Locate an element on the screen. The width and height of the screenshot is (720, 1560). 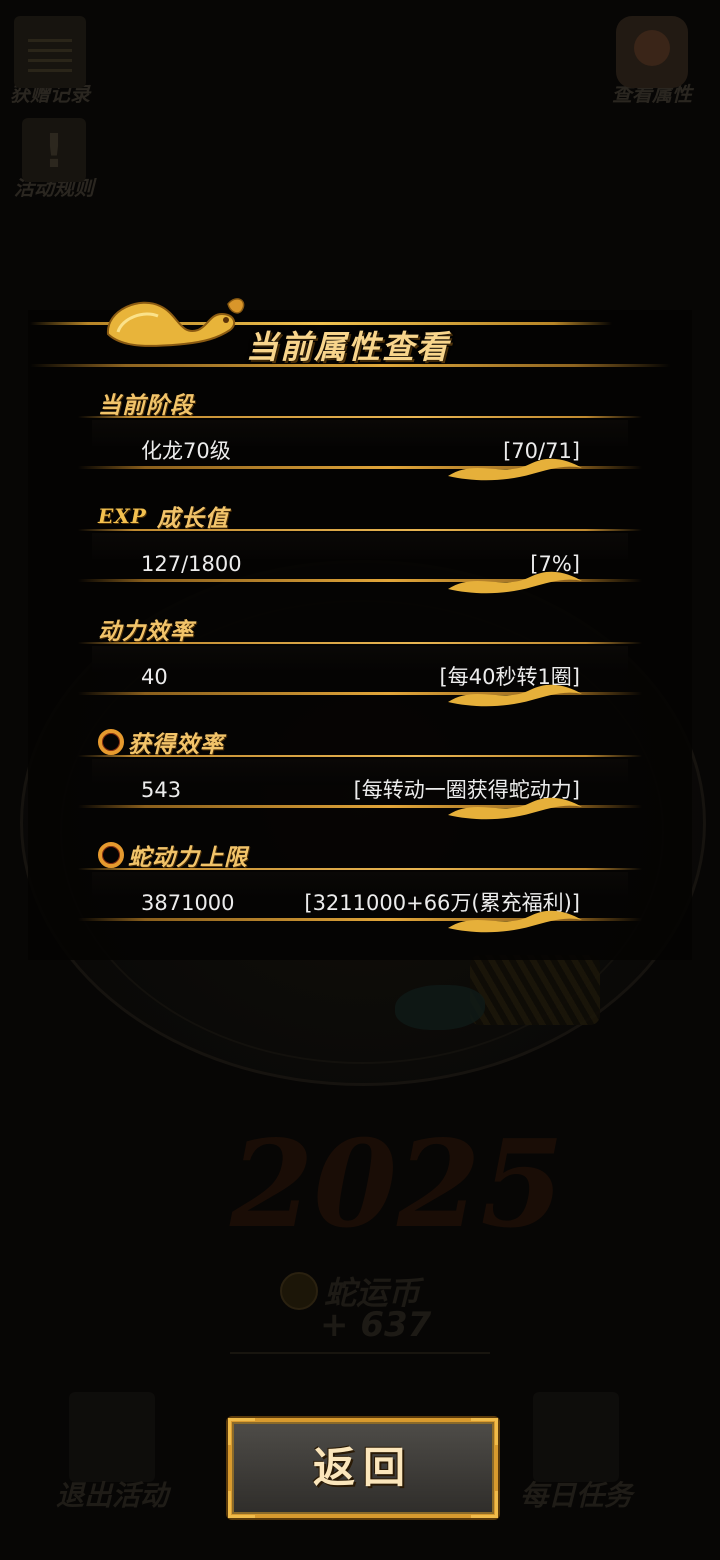
growth-value-bar: 127/1800 [7%] is located at coordinates (360, 554).